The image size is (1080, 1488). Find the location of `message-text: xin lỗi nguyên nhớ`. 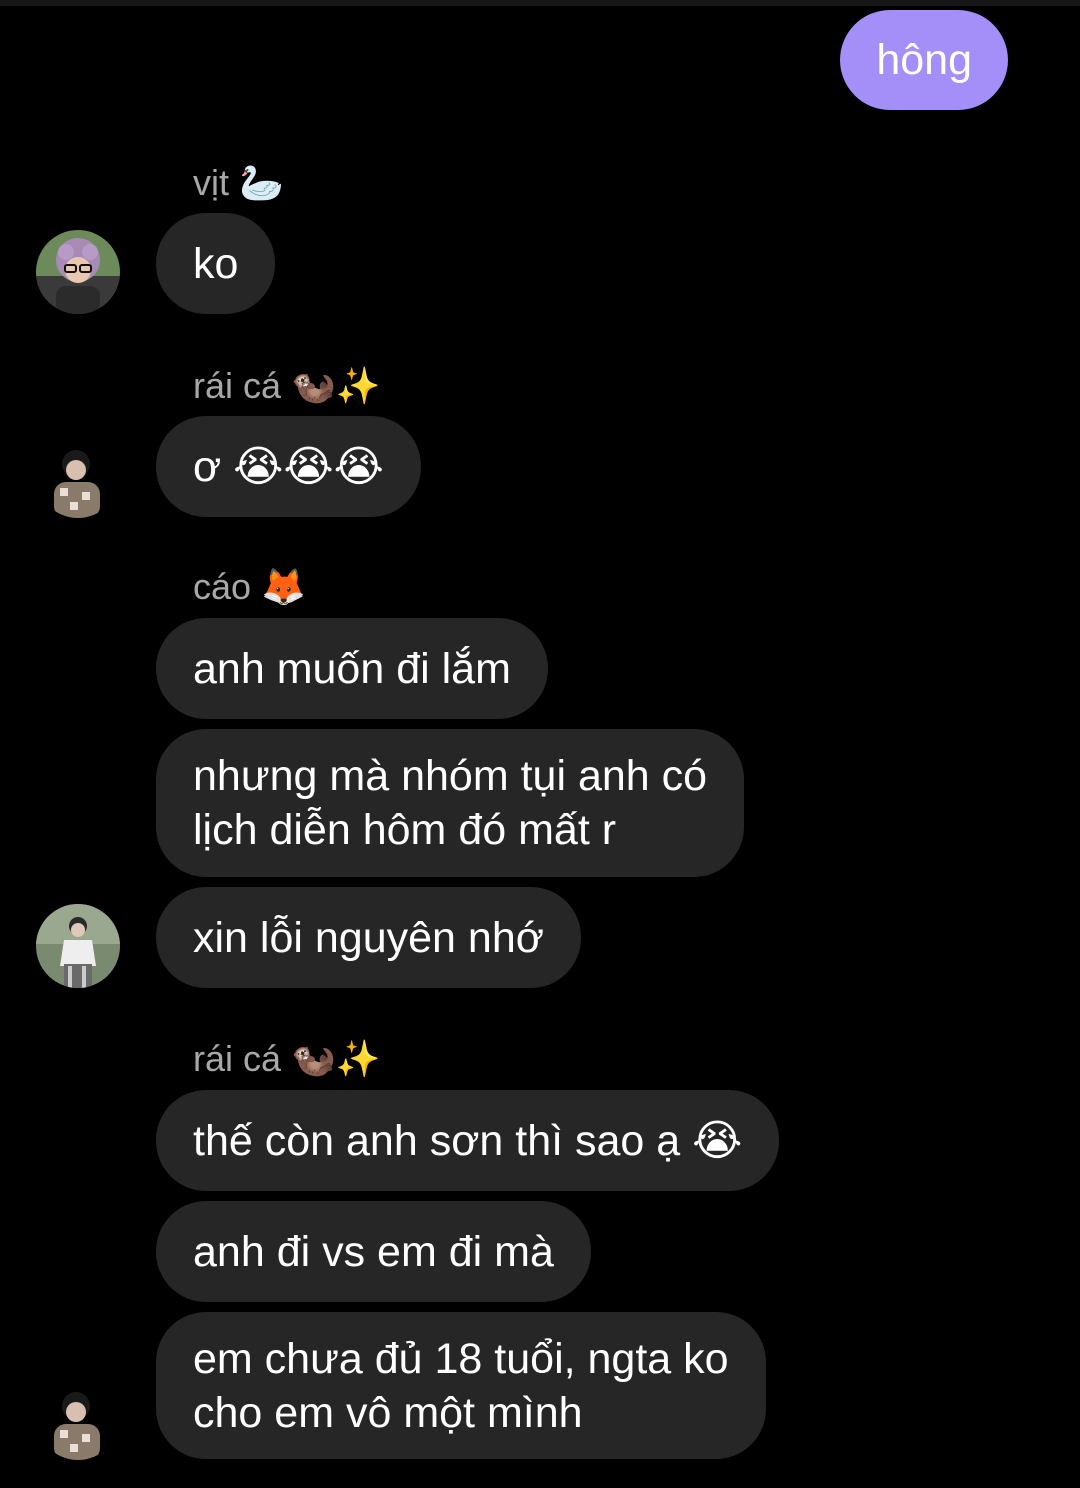

message-text: xin lỗi nguyên nhớ is located at coordinates (368, 937).